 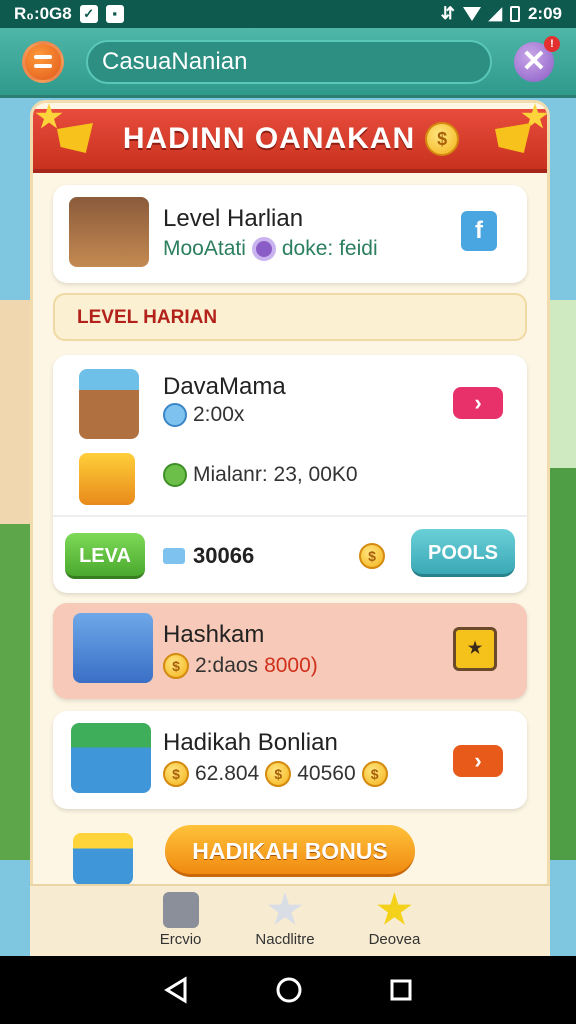 I want to click on status-time-right: 2:09, so click(x=544, y=13).